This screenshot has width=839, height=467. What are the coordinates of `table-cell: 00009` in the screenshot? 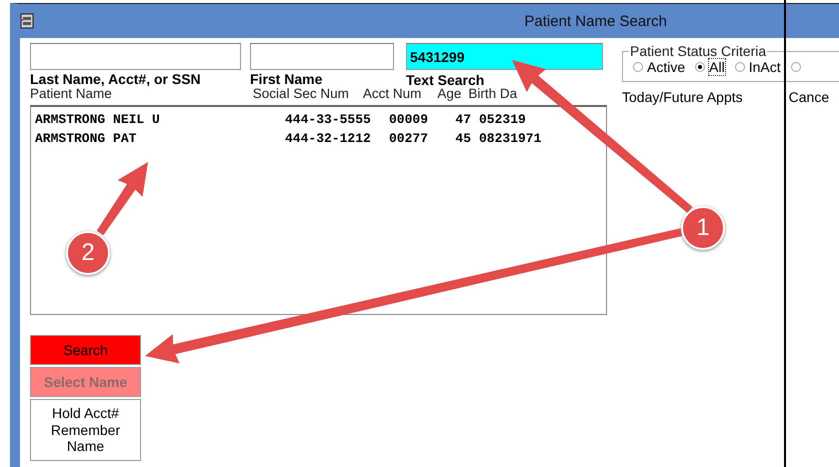 It's located at (418, 119).